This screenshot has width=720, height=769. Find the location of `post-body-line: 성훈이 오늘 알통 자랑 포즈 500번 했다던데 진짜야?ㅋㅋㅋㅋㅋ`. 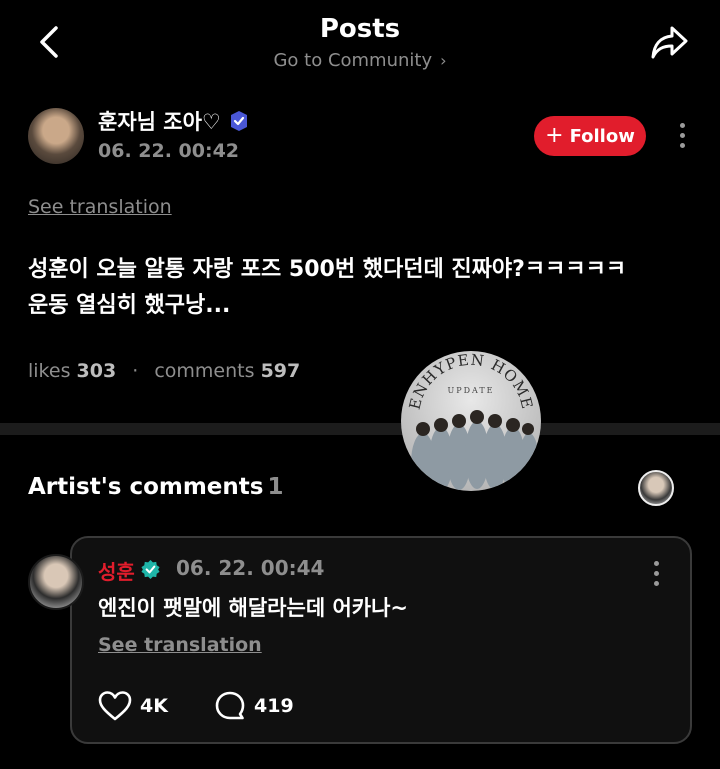

post-body-line: 성훈이 오늘 알통 자랑 포즈 500번 했다던데 진짜야?ㅋㅋㅋㅋㅋ is located at coordinates (327, 269).